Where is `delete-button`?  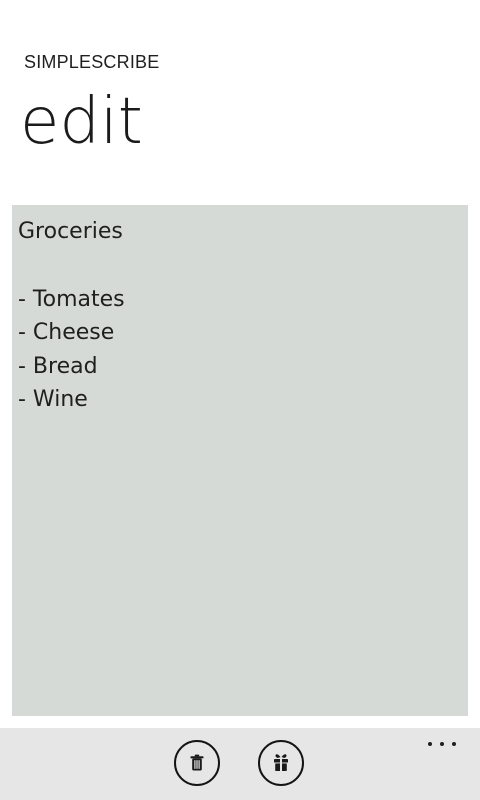
delete-button is located at coordinates (197, 763).